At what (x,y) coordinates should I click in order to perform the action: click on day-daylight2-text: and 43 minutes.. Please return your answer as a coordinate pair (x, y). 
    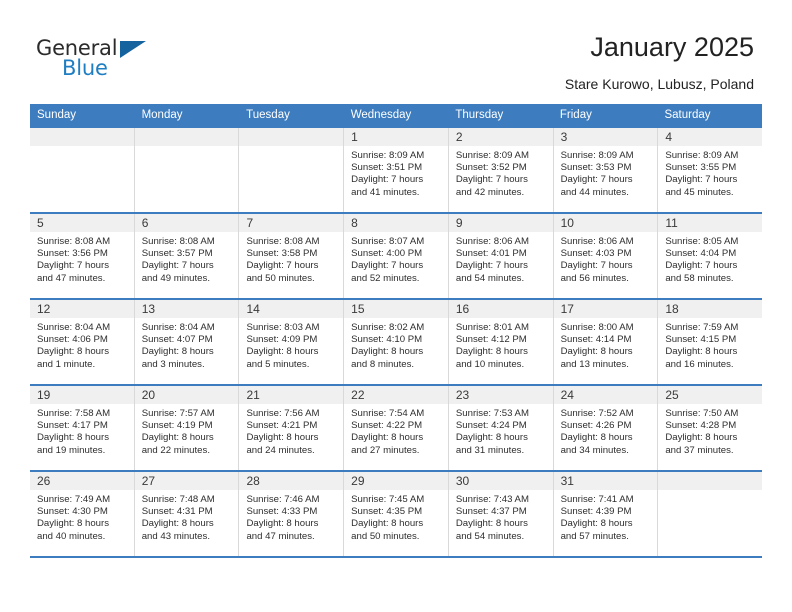
    Looking at the image, I should click on (175, 536).